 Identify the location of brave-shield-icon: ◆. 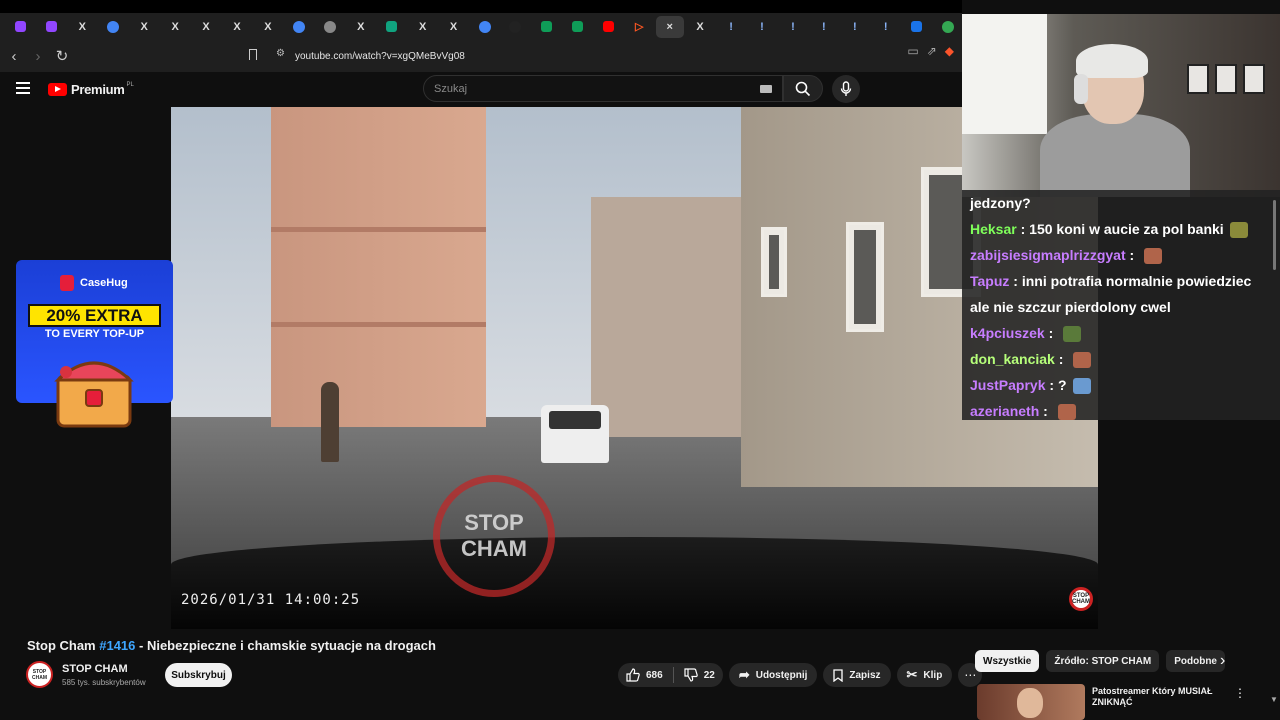
(949, 51).